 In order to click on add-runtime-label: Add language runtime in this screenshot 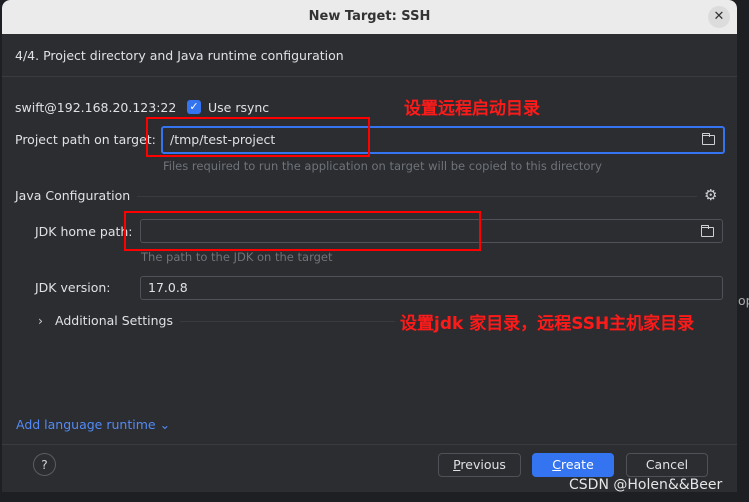, I will do `click(86, 424)`.